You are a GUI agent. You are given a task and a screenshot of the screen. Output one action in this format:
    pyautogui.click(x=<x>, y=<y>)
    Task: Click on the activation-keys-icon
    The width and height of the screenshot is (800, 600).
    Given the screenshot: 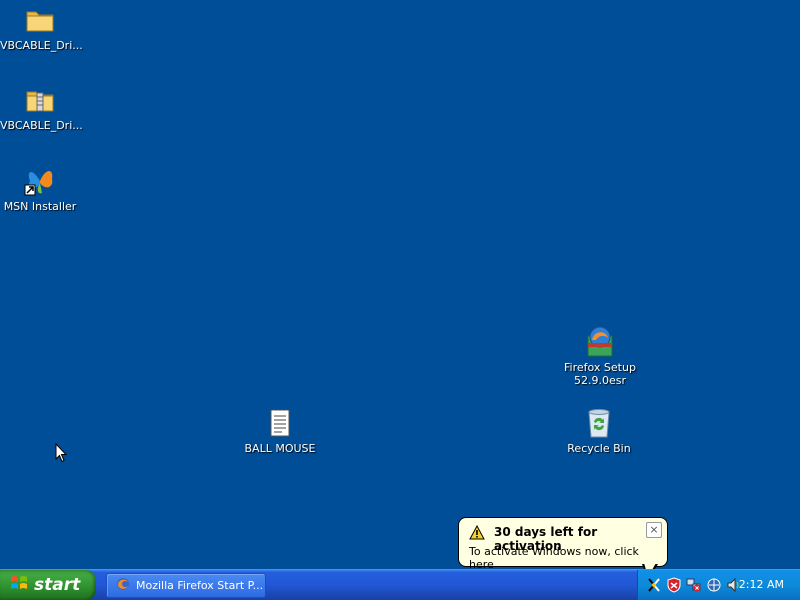 What is the action you would take?
    pyautogui.click(x=654, y=585)
    